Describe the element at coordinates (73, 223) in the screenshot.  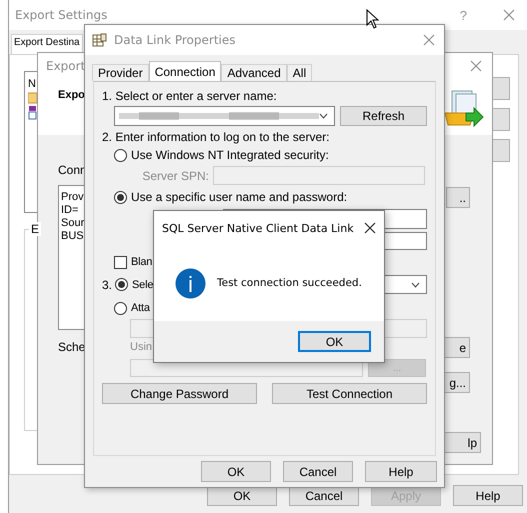
I see `text-line: Sour` at that location.